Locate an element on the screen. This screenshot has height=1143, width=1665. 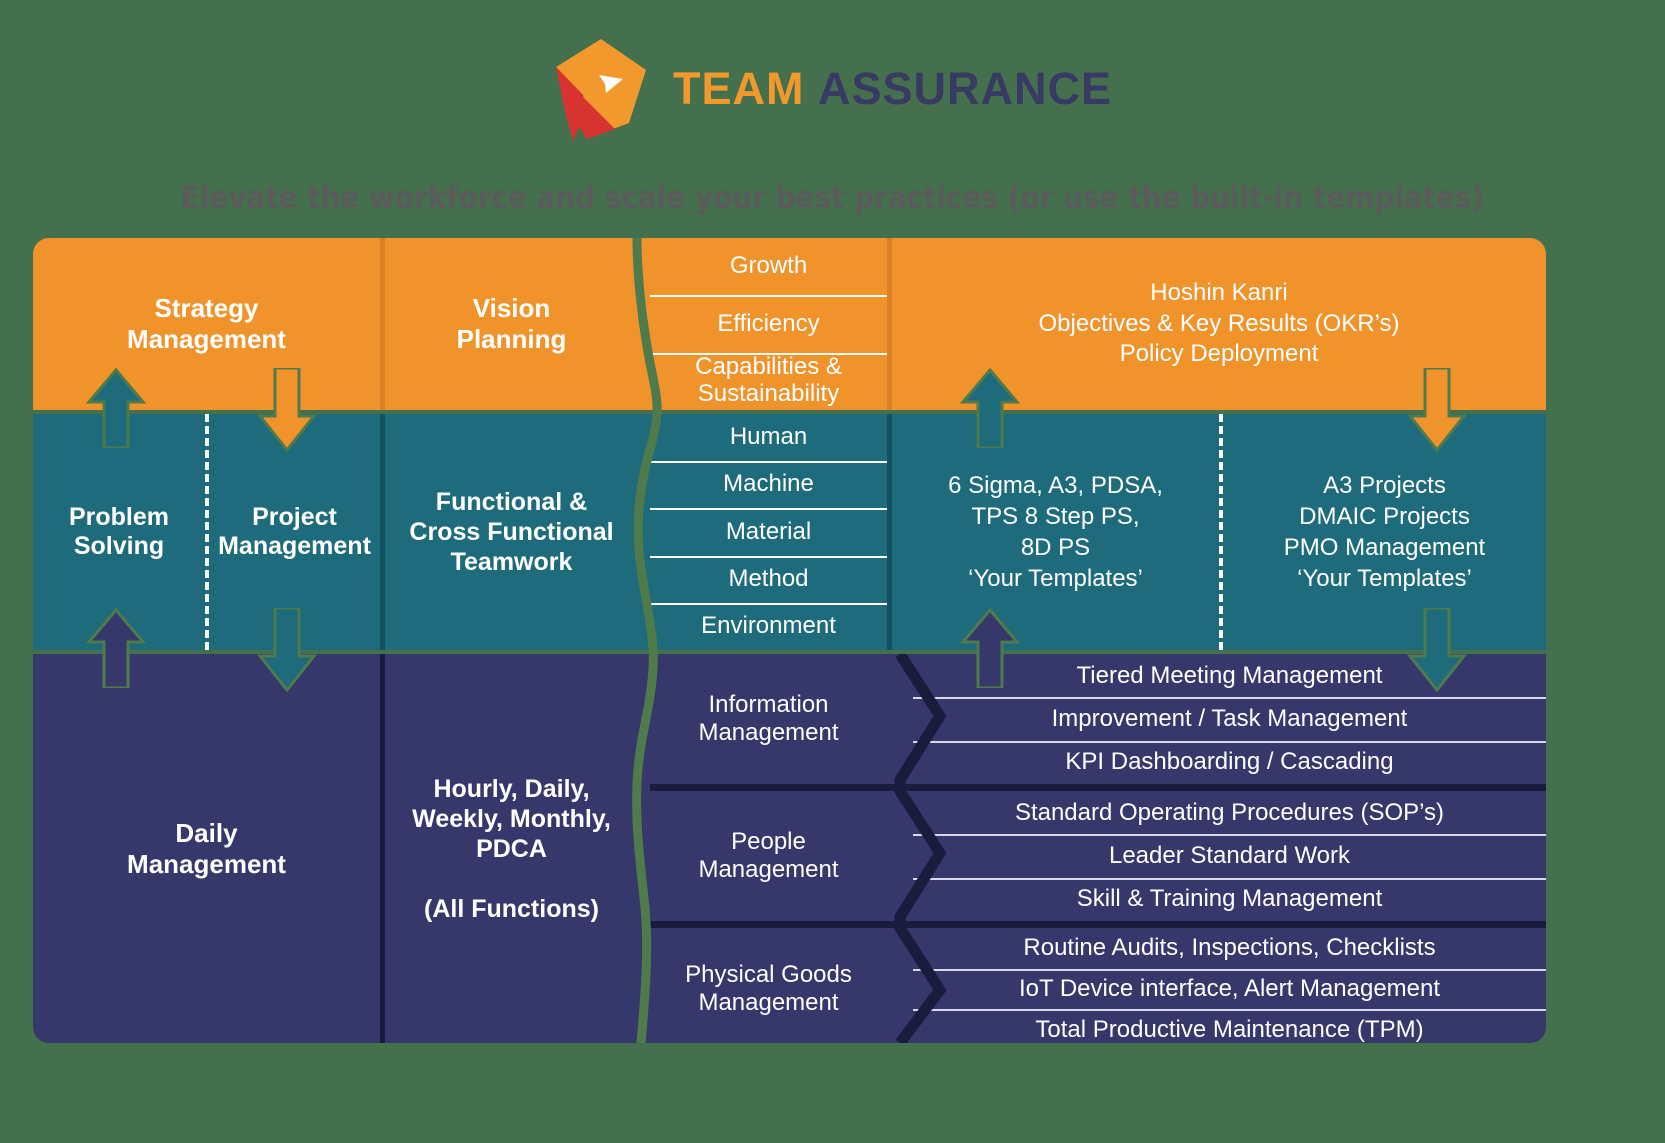
substack-item-efficiency-label: Efficiency is located at coordinates (768, 323).